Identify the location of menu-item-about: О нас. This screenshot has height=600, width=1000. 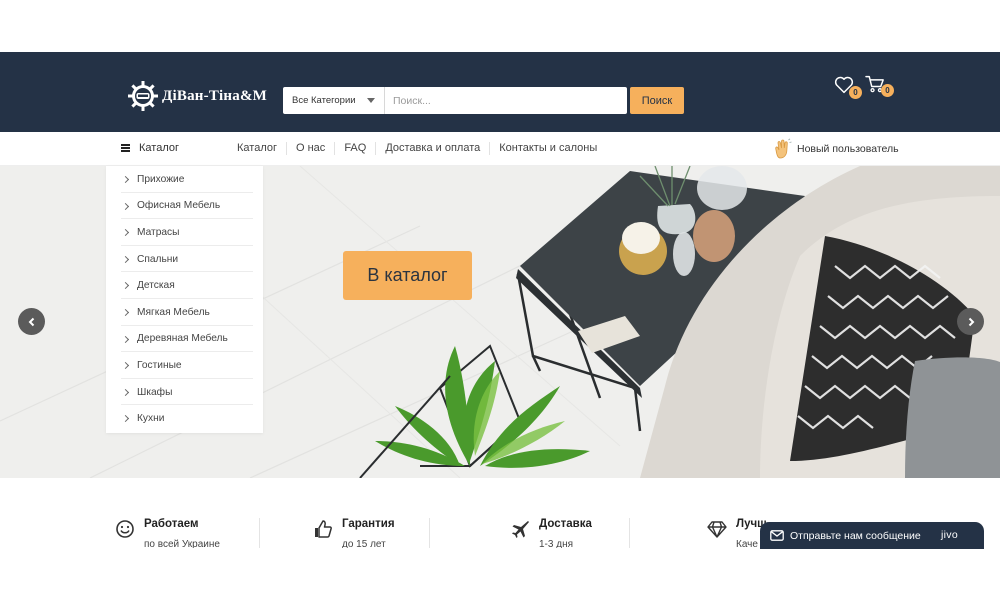
(310, 148).